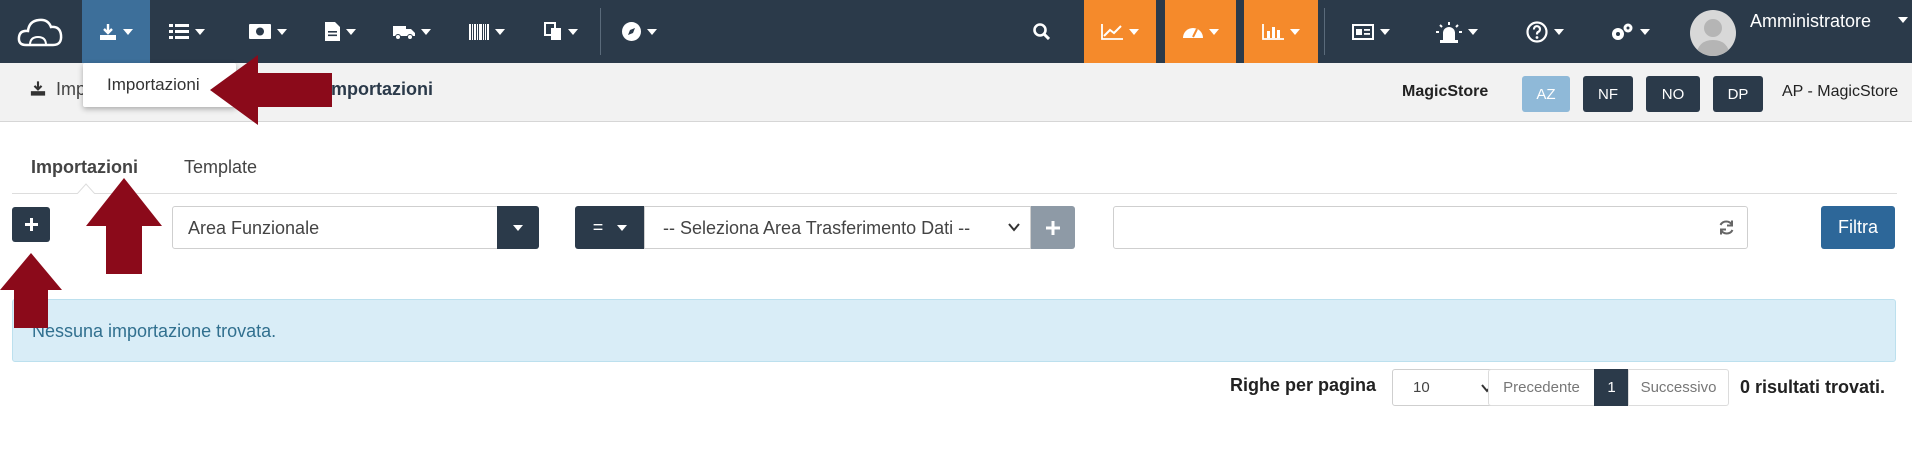 The image size is (1912, 472). What do you see at coordinates (254, 228) in the screenshot?
I see `area-funzionale-value: Area Funzionale` at bounding box center [254, 228].